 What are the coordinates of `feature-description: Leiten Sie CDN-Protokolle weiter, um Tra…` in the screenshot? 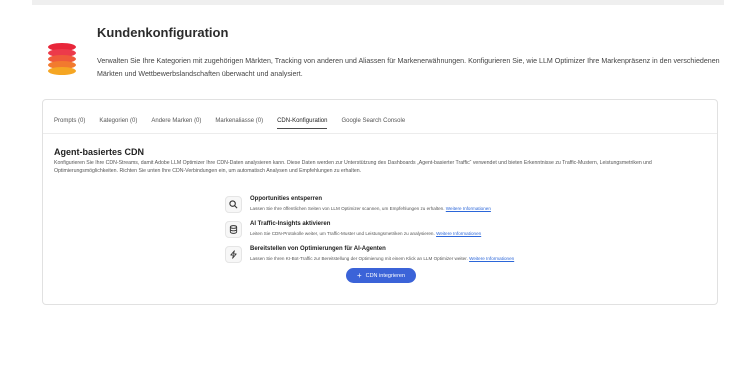 It's located at (365, 233).